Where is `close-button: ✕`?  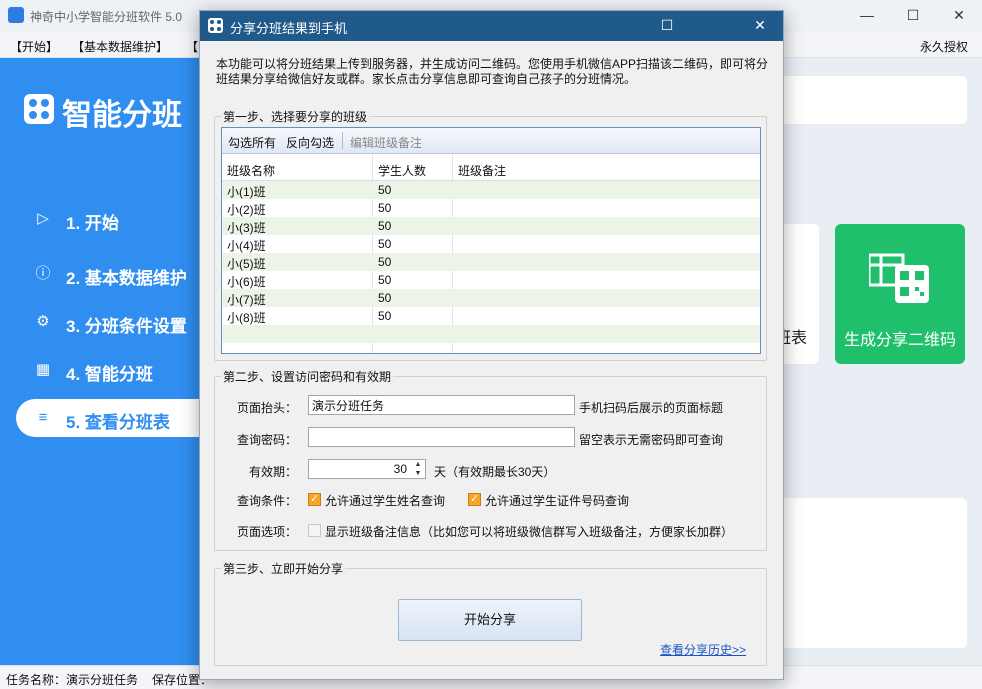 close-button: ✕ is located at coordinates (959, 16).